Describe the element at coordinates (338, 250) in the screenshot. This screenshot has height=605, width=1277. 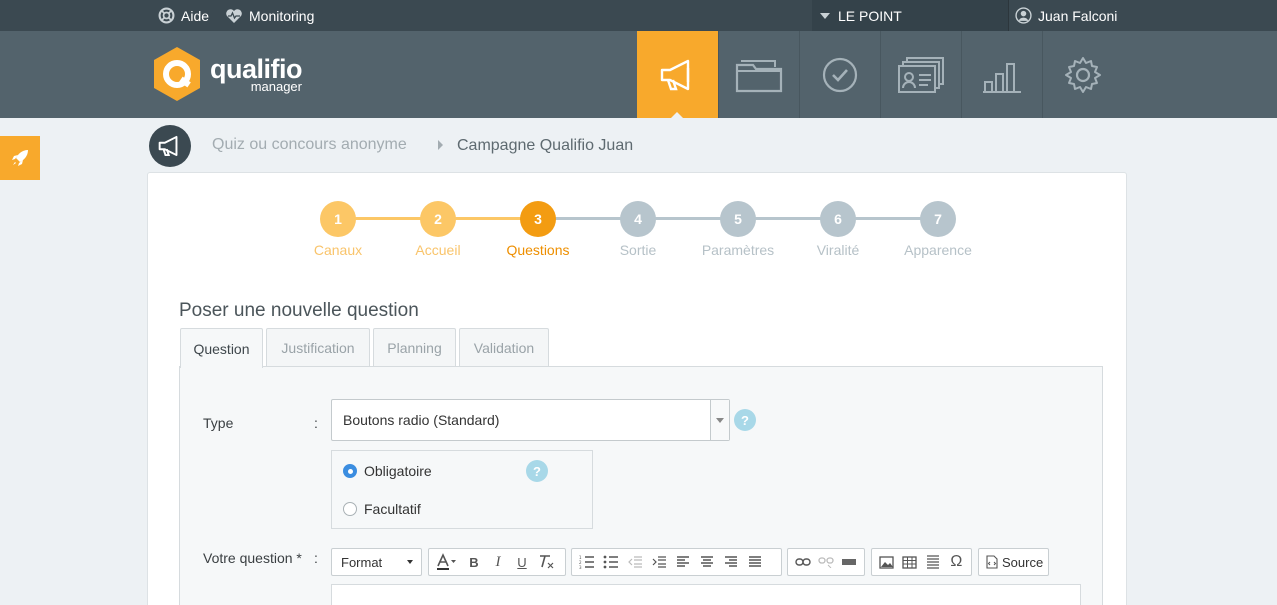
I see `step-1-label: Canaux` at that location.